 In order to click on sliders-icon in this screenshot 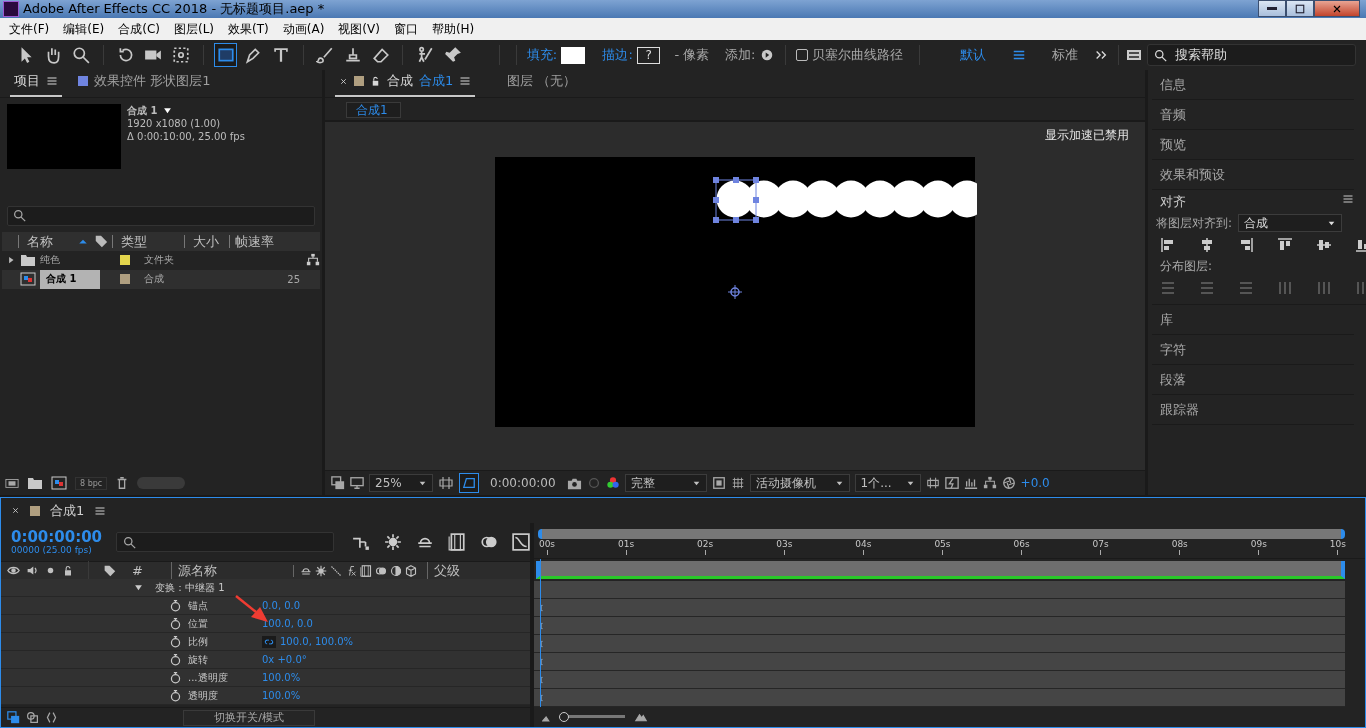, I will do `click(1134, 55)`.